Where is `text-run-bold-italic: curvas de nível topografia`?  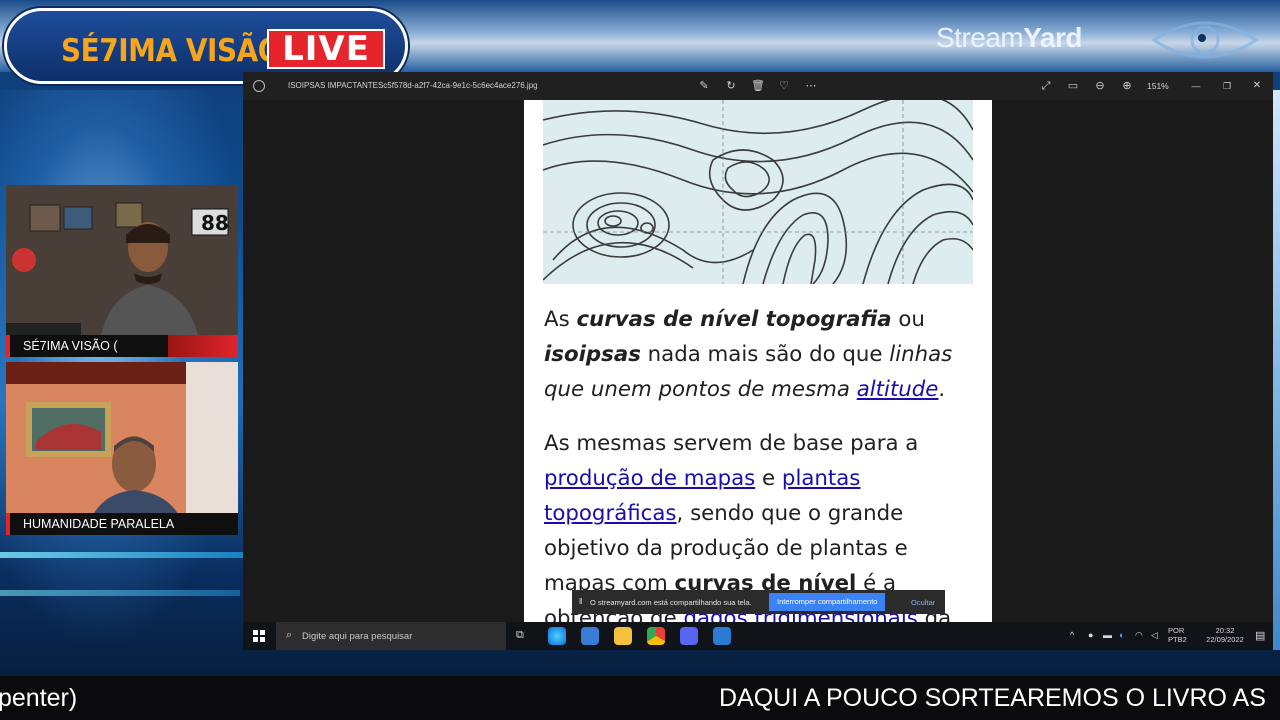 text-run-bold-italic: curvas de nível topografia is located at coordinates (734, 319).